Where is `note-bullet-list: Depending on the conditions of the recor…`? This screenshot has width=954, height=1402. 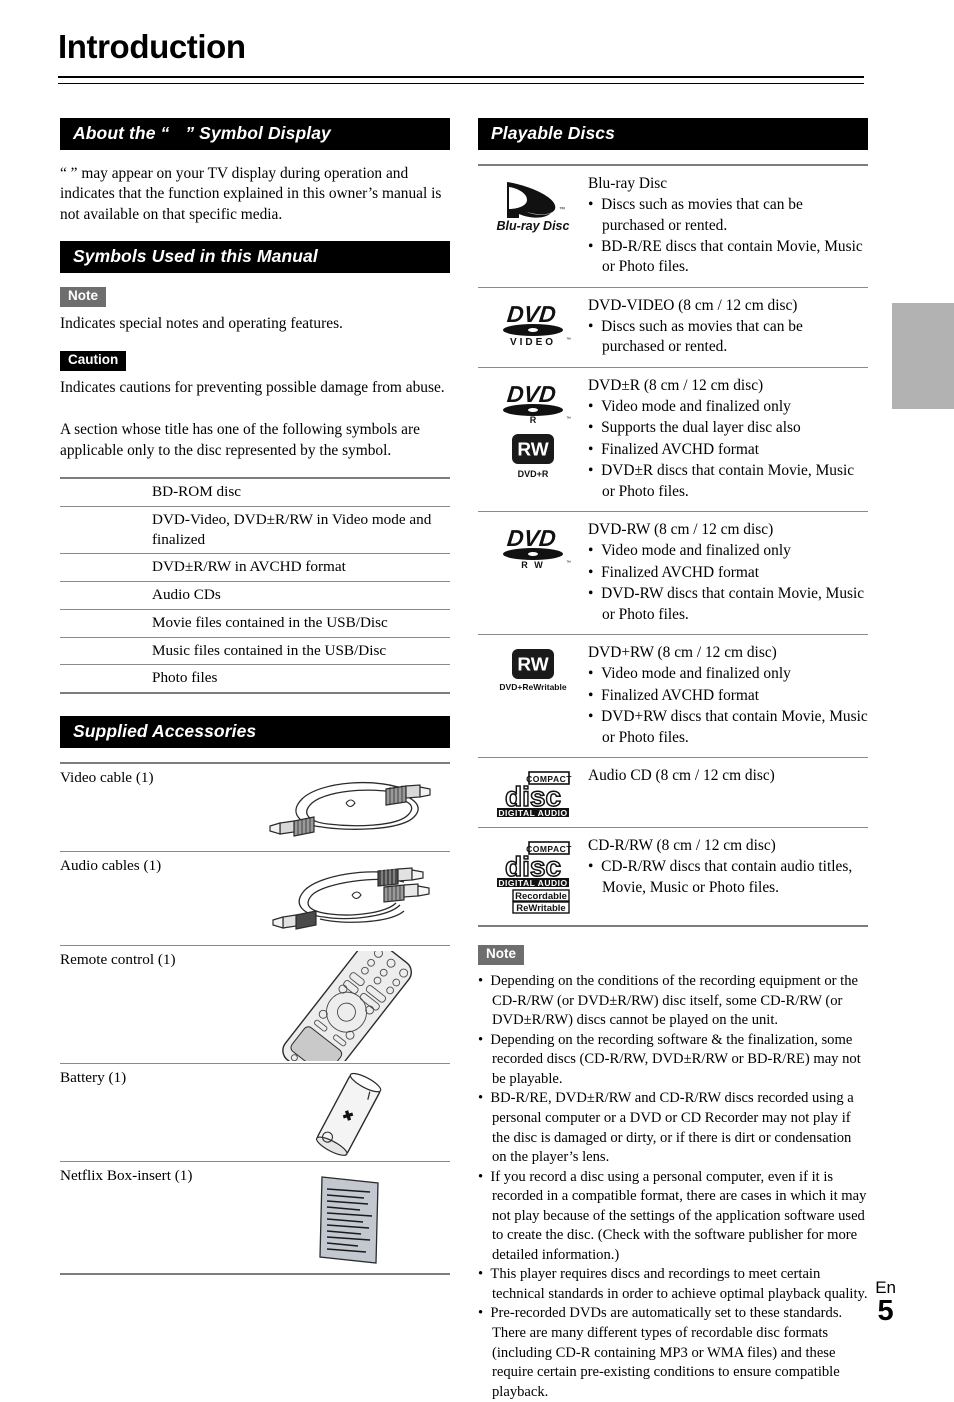 note-bullet-list: Depending on the conditions of the recor… is located at coordinates (673, 1187).